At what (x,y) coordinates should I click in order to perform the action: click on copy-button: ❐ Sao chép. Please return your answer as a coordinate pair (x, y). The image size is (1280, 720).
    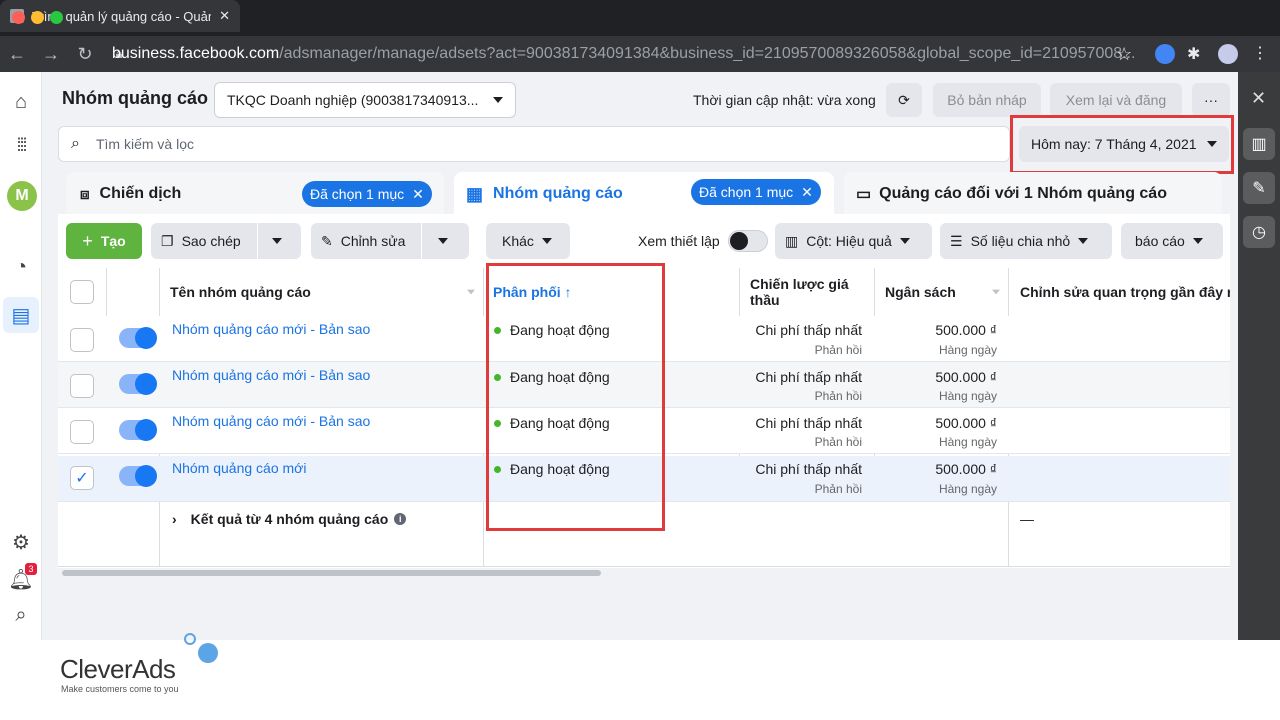
    Looking at the image, I should click on (226, 241).